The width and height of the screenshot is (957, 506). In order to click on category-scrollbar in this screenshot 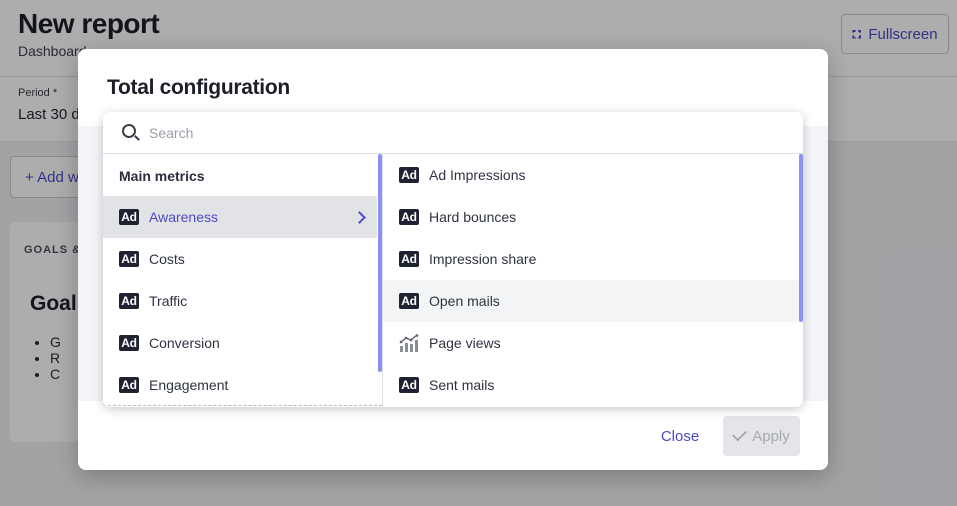, I will do `click(380, 263)`.